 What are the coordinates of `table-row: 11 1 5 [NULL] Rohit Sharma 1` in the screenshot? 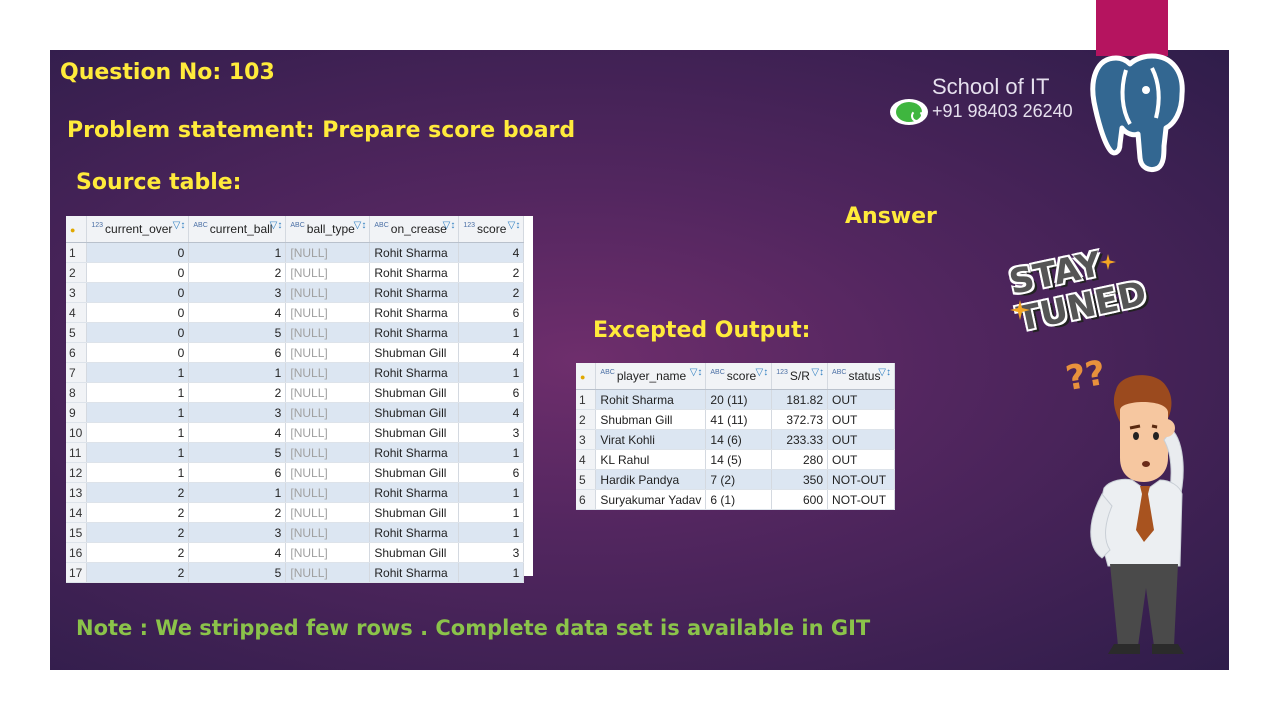 It's located at (295, 452).